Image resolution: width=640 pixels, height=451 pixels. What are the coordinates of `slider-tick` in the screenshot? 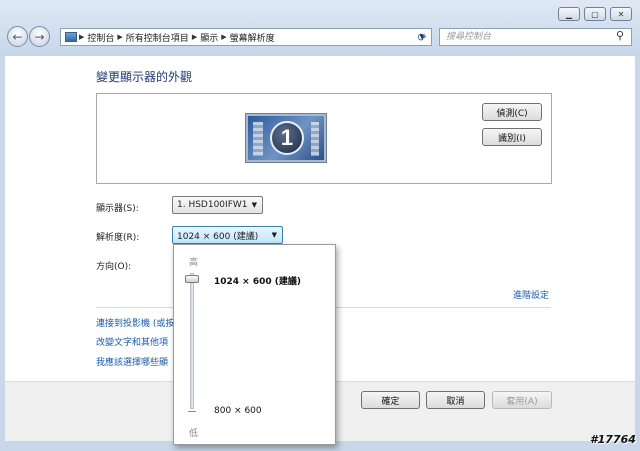 It's located at (192, 411).